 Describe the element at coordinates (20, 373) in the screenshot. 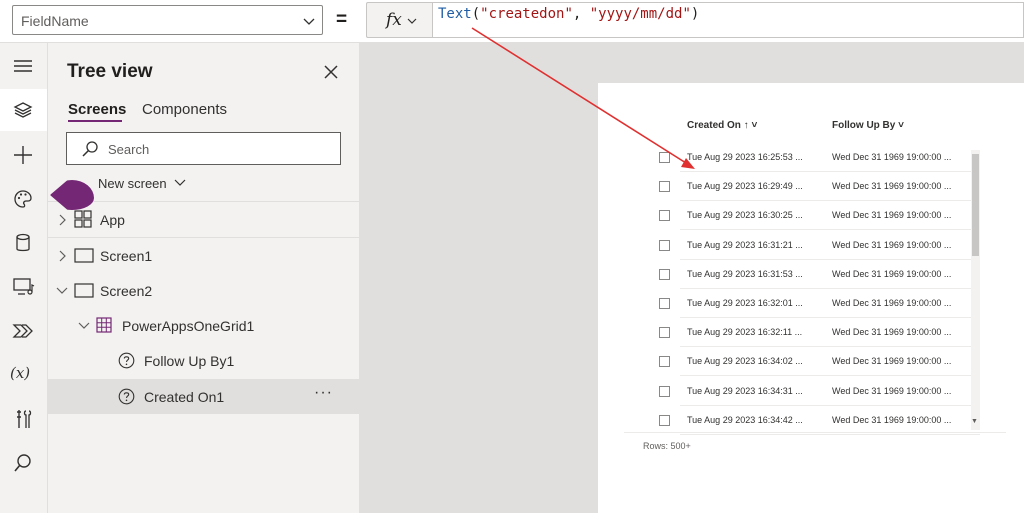

I see `variables-icon: (x)` at that location.